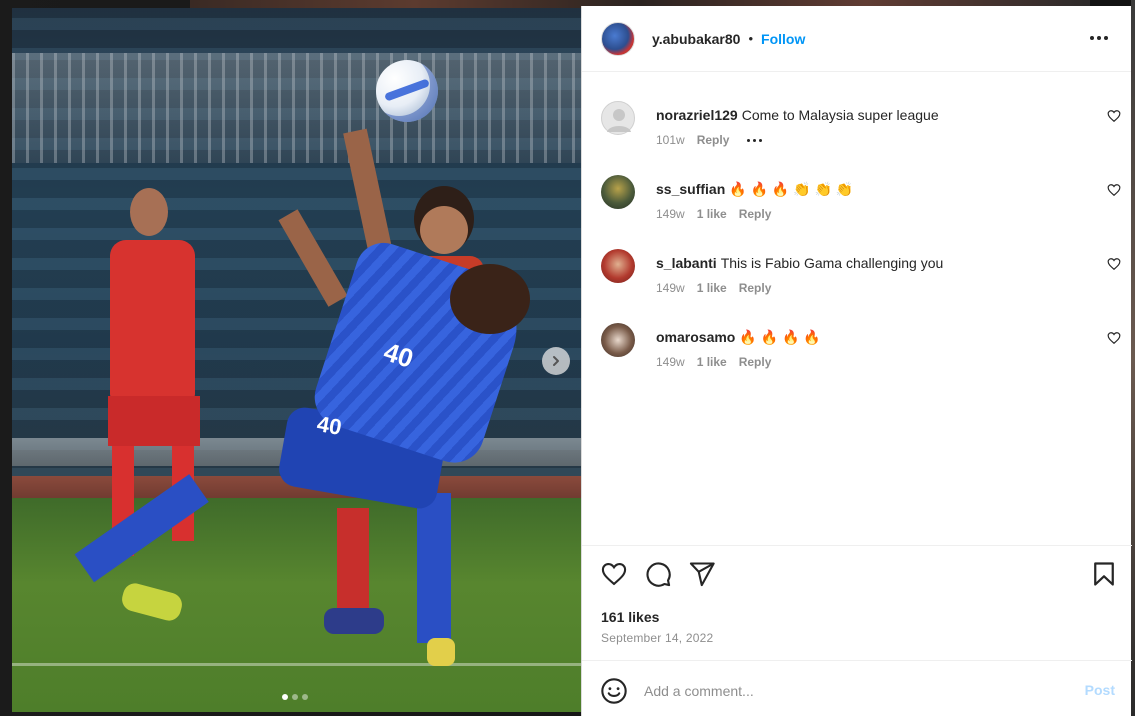 The height and width of the screenshot is (716, 1135). What do you see at coordinates (1099, 38) in the screenshot?
I see `more-options-icon` at bounding box center [1099, 38].